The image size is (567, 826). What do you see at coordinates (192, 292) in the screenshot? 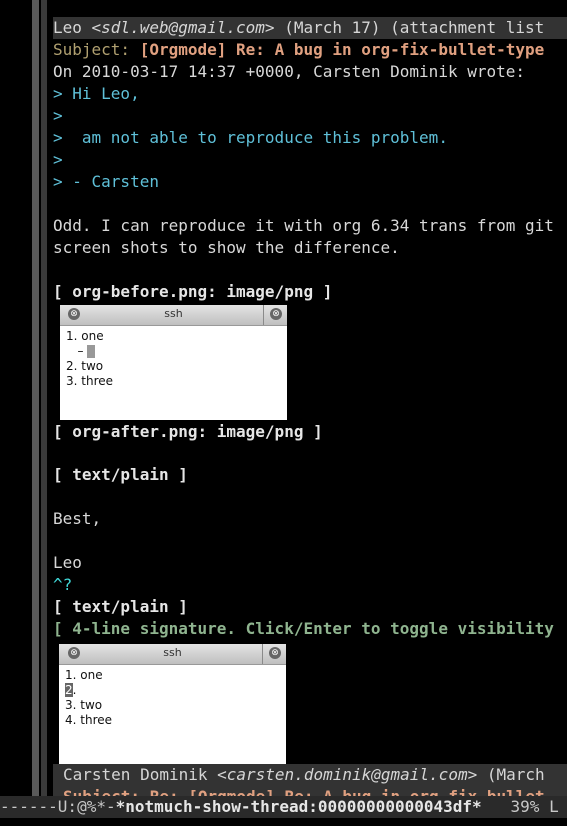
I see `attachment-org-before: [ org-before.png: image/png ]` at bounding box center [192, 292].